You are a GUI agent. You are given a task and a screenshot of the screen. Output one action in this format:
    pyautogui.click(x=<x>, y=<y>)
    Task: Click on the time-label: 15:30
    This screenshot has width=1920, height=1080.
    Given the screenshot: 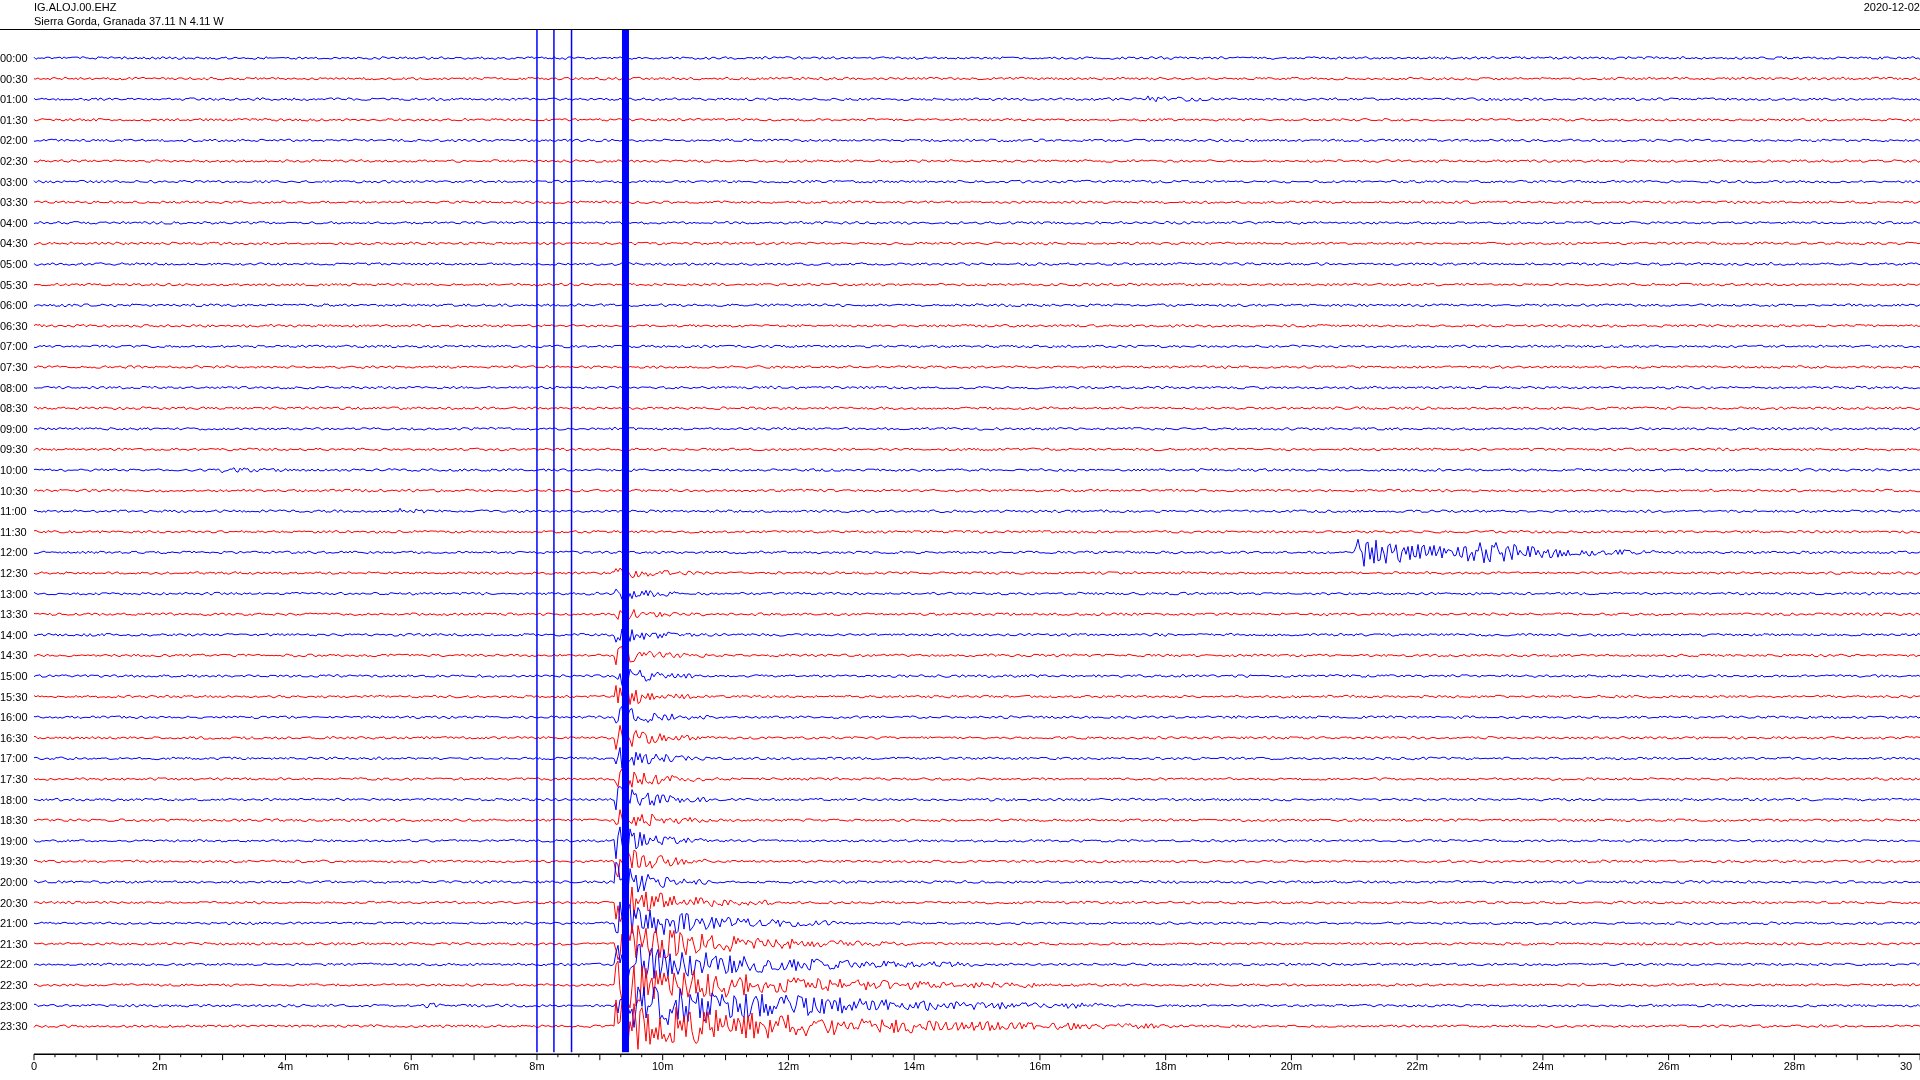 What is the action you would take?
    pyautogui.click(x=14, y=696)
    